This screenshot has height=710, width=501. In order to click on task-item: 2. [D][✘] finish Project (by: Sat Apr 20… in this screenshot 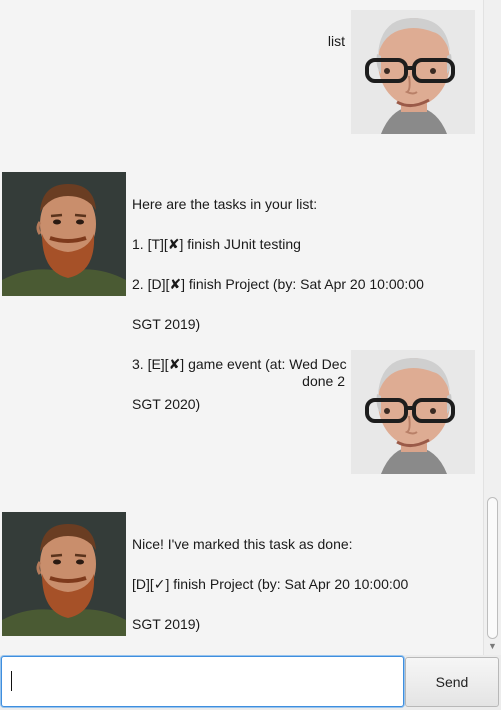, I will do `click(278, 284)`.